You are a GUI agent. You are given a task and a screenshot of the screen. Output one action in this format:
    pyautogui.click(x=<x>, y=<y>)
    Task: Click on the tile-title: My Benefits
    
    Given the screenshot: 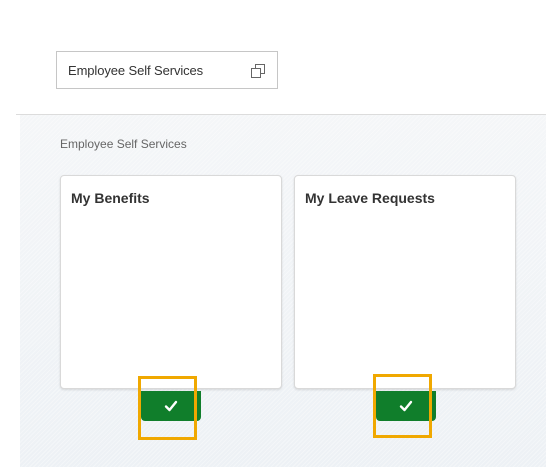 What is the action you would take?
    pyautogui.click(x=110, y=198)
    